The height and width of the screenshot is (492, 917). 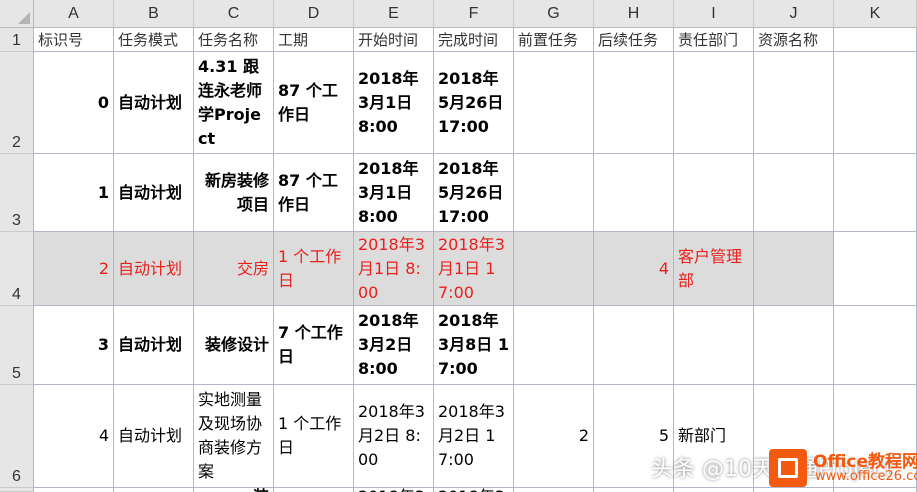 I want to click on cell-text: 87 个工作日, so click(x=308, y=192).